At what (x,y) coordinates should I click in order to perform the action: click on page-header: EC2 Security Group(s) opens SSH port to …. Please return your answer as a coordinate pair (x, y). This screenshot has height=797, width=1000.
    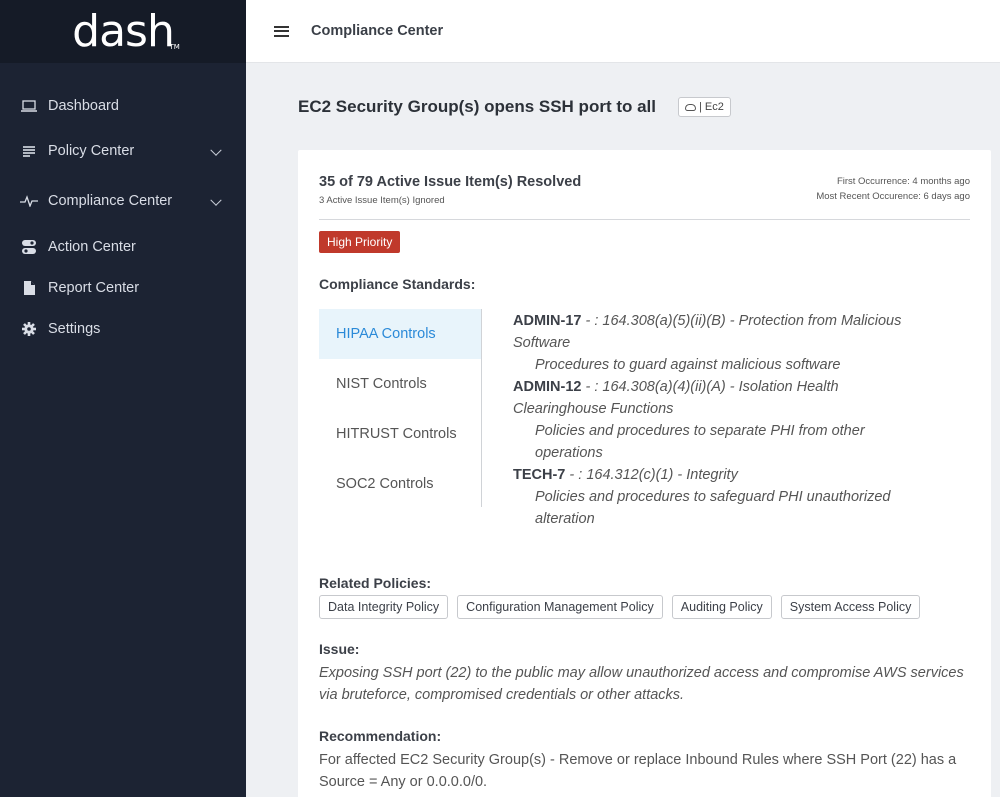
    Looking at the image, I should click on (514, 107).